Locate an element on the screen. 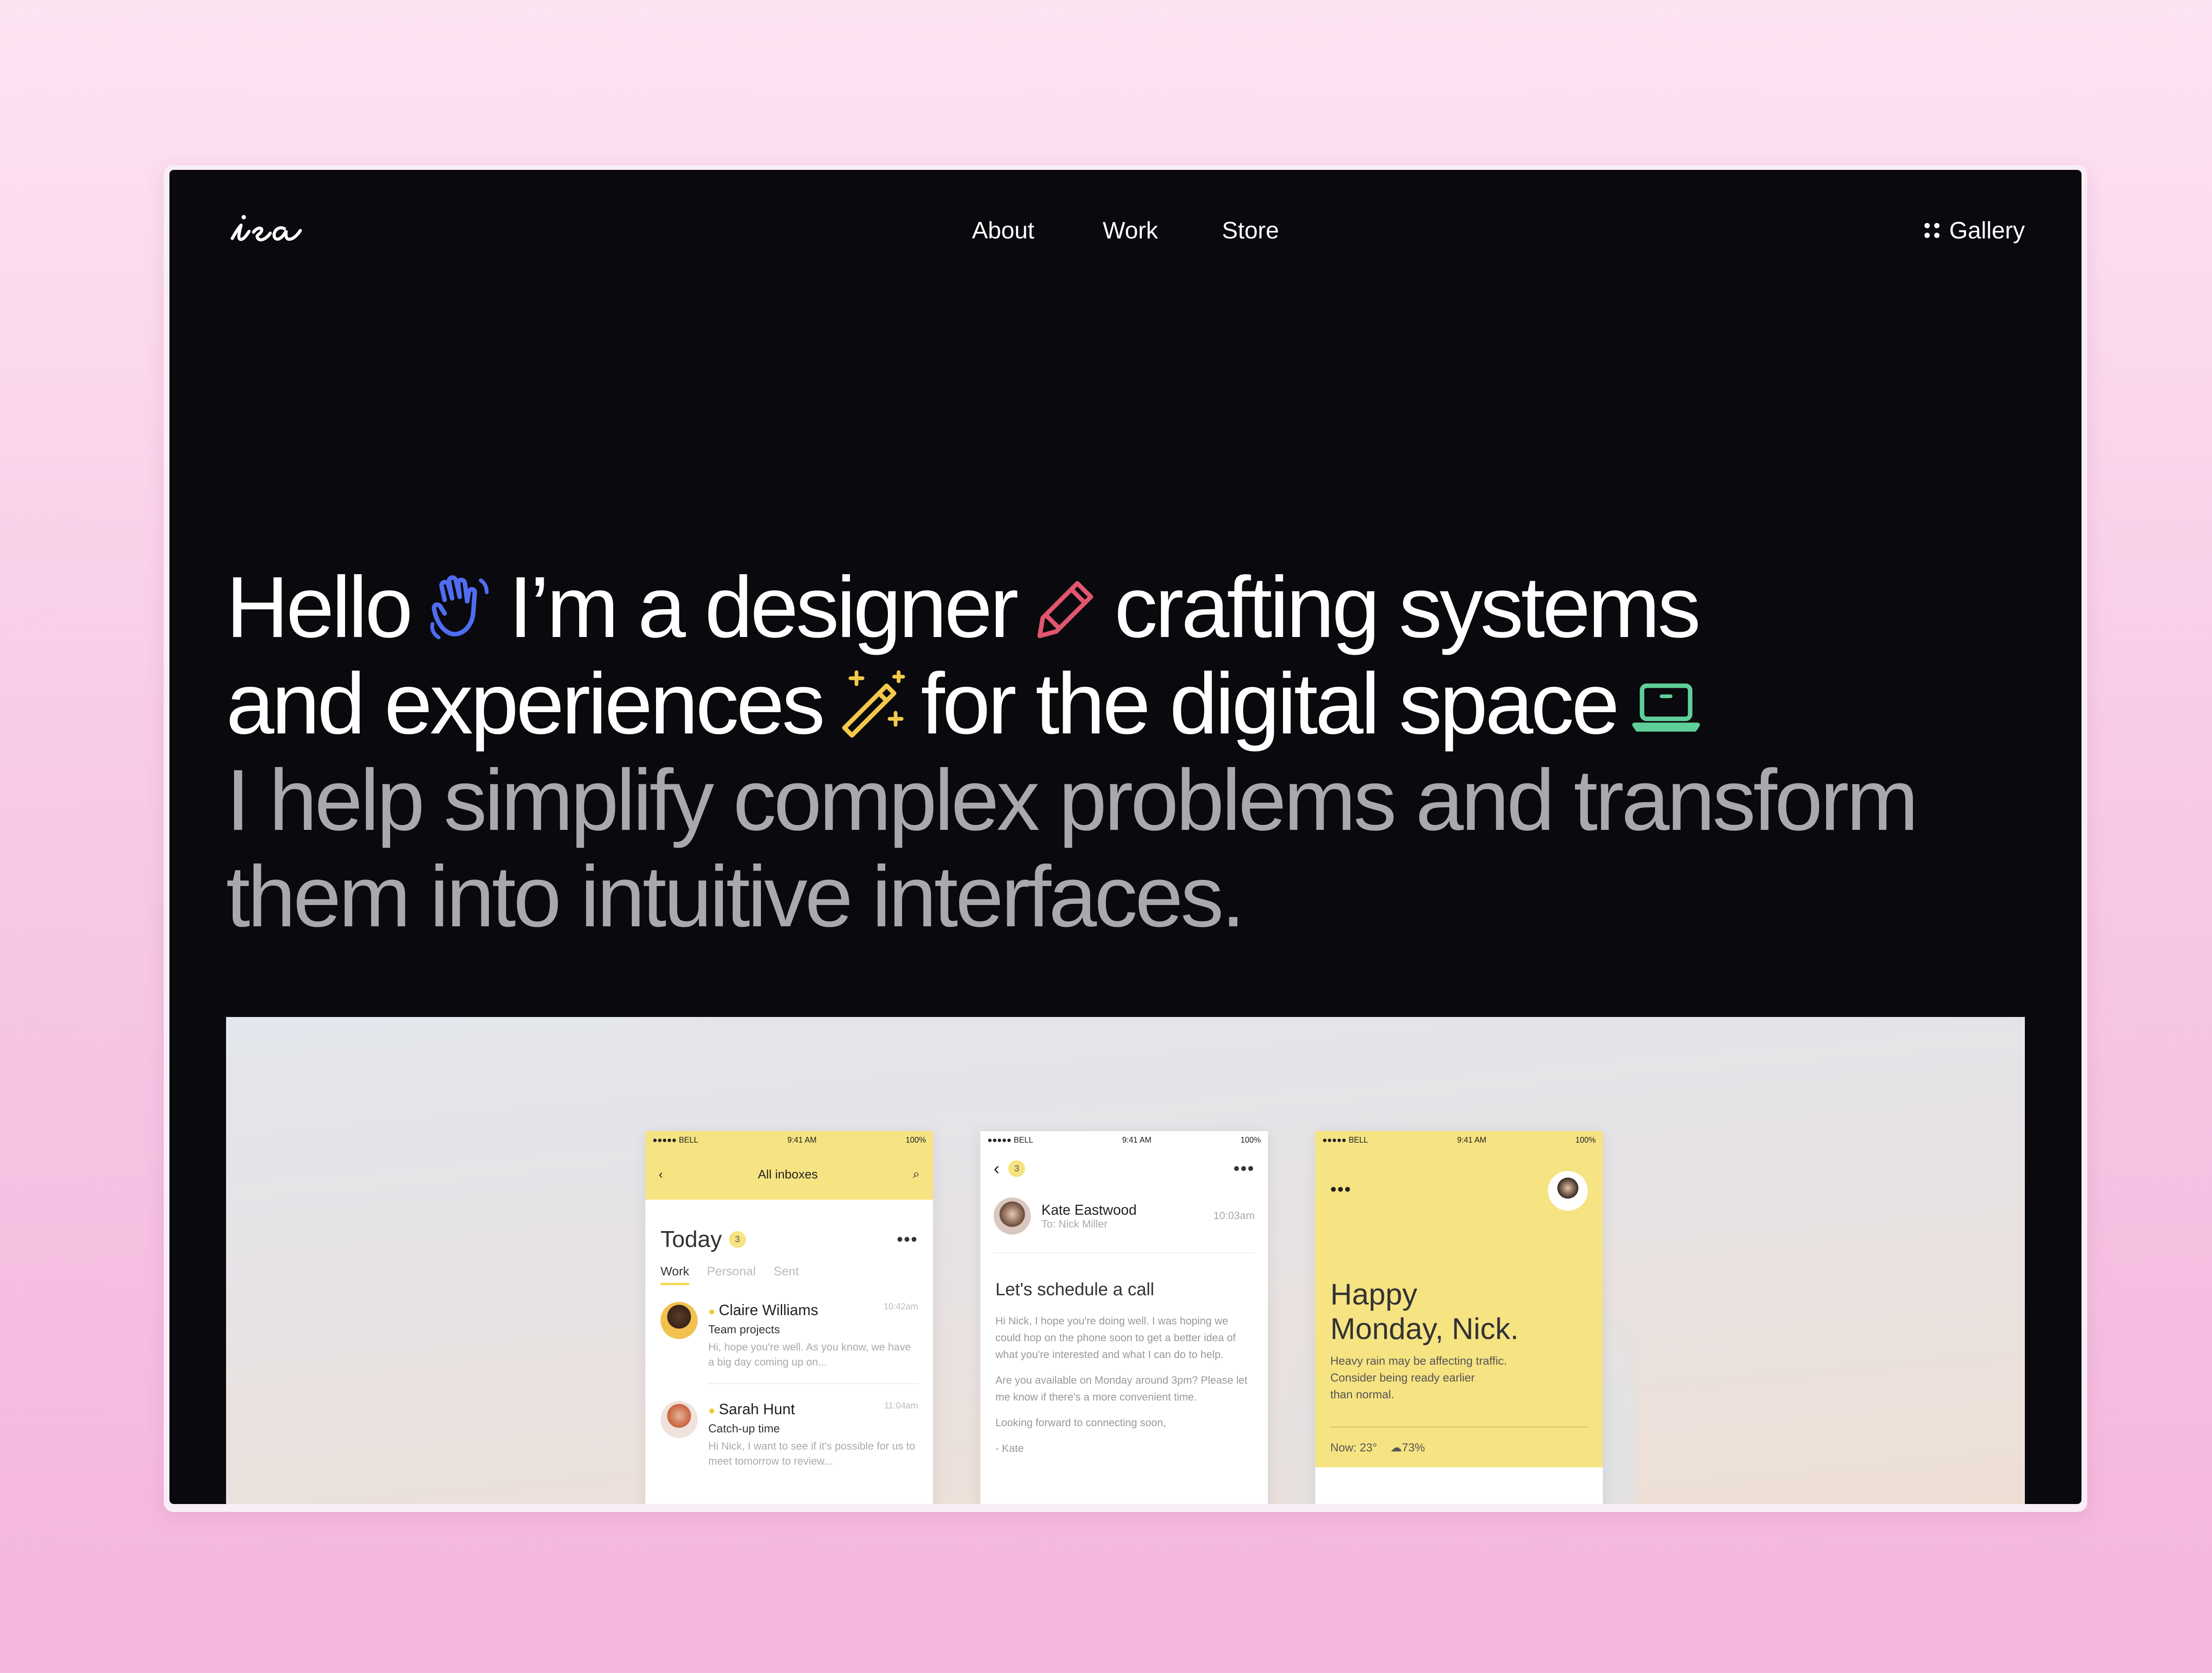 The width and height of the screenshot is (2212, 1673). top-nav: About Work Store Gallery is located at coordinates (1125, 232).